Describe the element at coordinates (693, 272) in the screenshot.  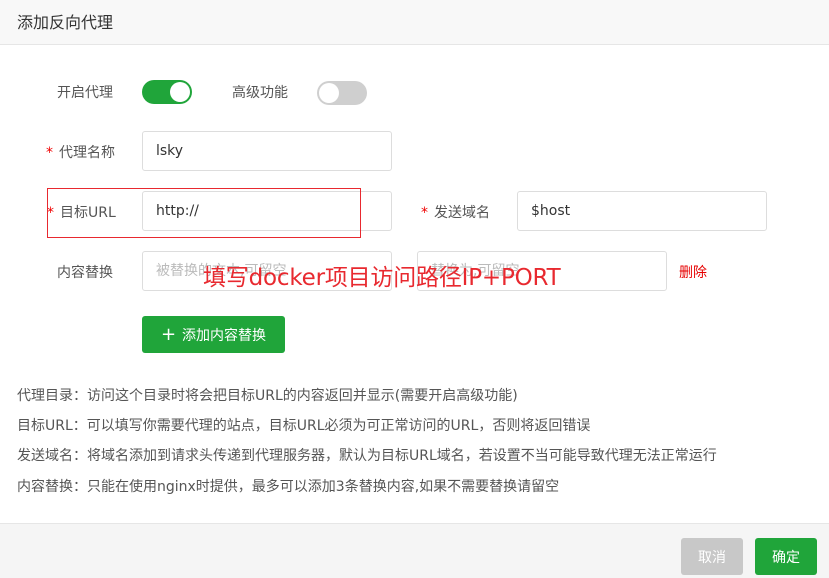
I see `delete-replace-link: 删除` at that location.